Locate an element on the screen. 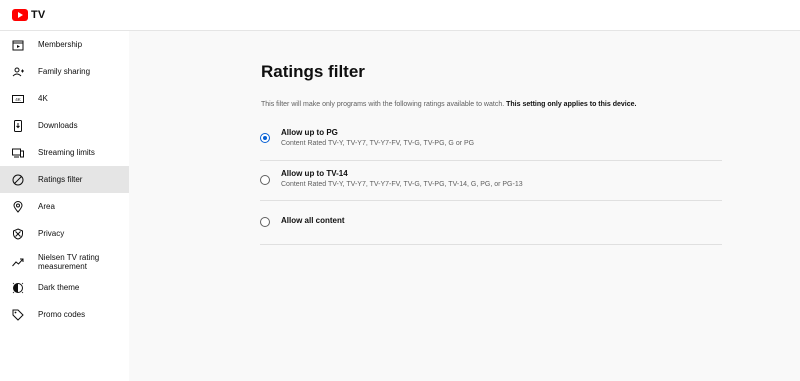  tag-icon is located at coordinates (18, 315).